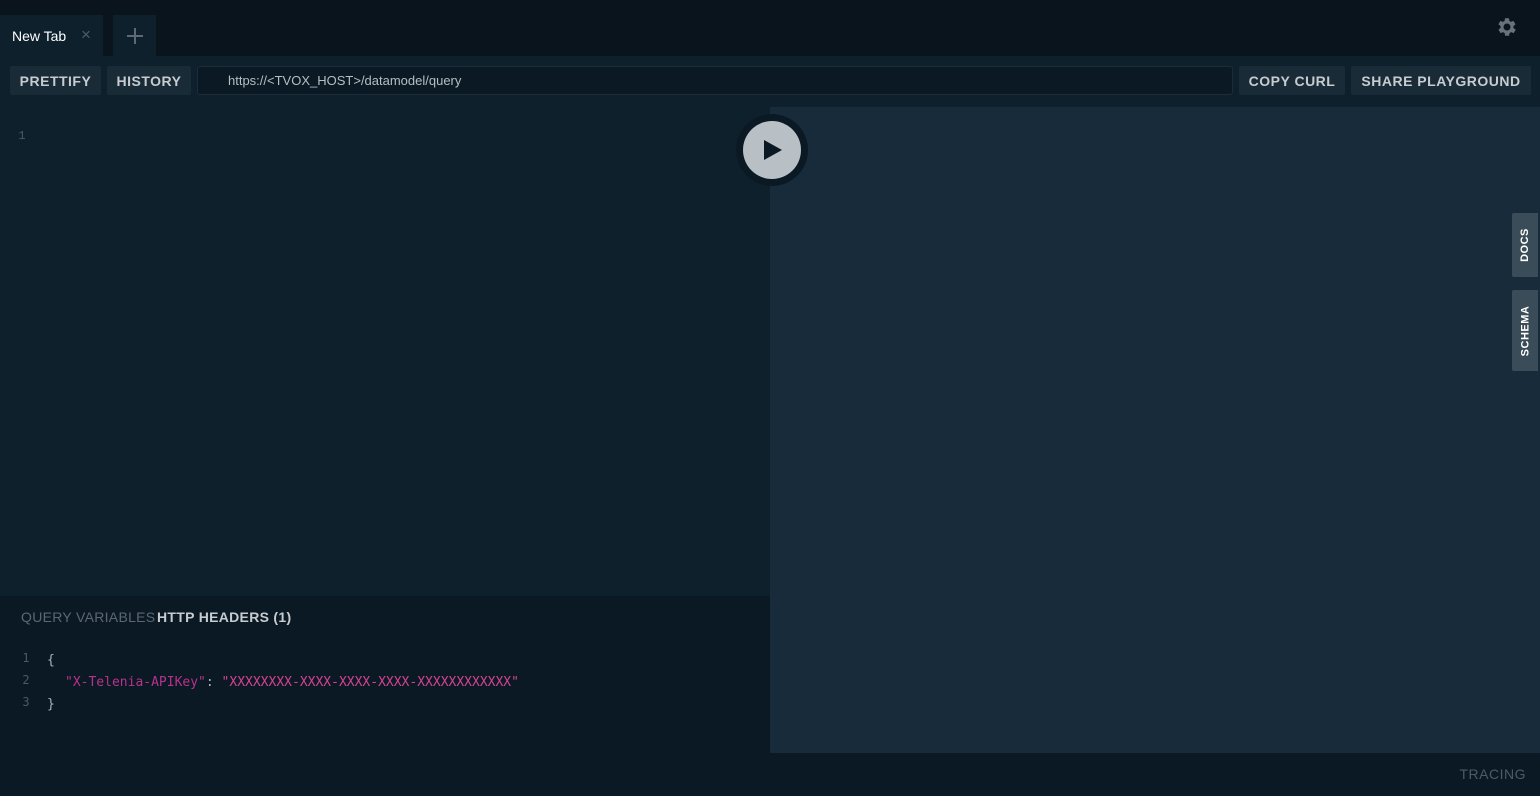 The width and height of the screenshot is (1540, 796). I want to click on history-button: HISTORY, so click(149, 80).